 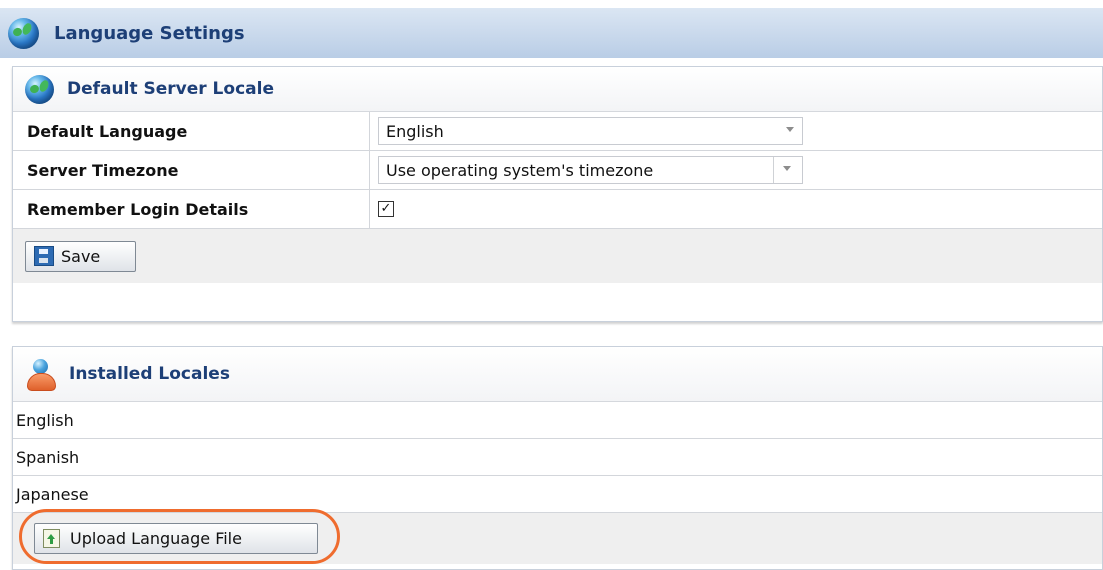 What do you see at coordinates (44, 256) in the screenshot?
I see `floppy-disk-icon` at bounding box center [44, 256].